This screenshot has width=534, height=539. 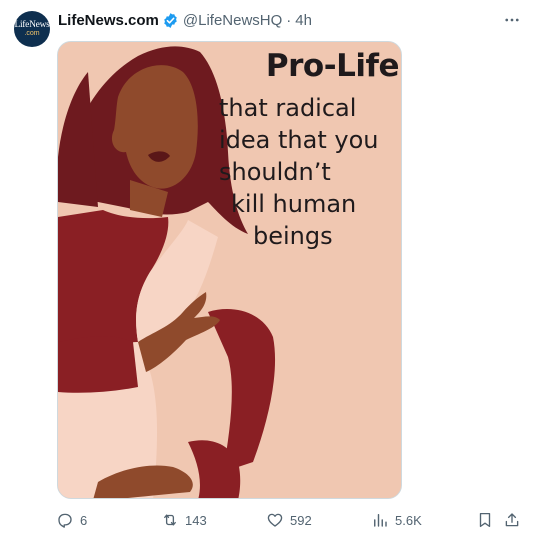 What do you see at coordinates (108, 20) in the screenshot?
I see `display-name: LifeNews.com` at bounding box center [108, 20].